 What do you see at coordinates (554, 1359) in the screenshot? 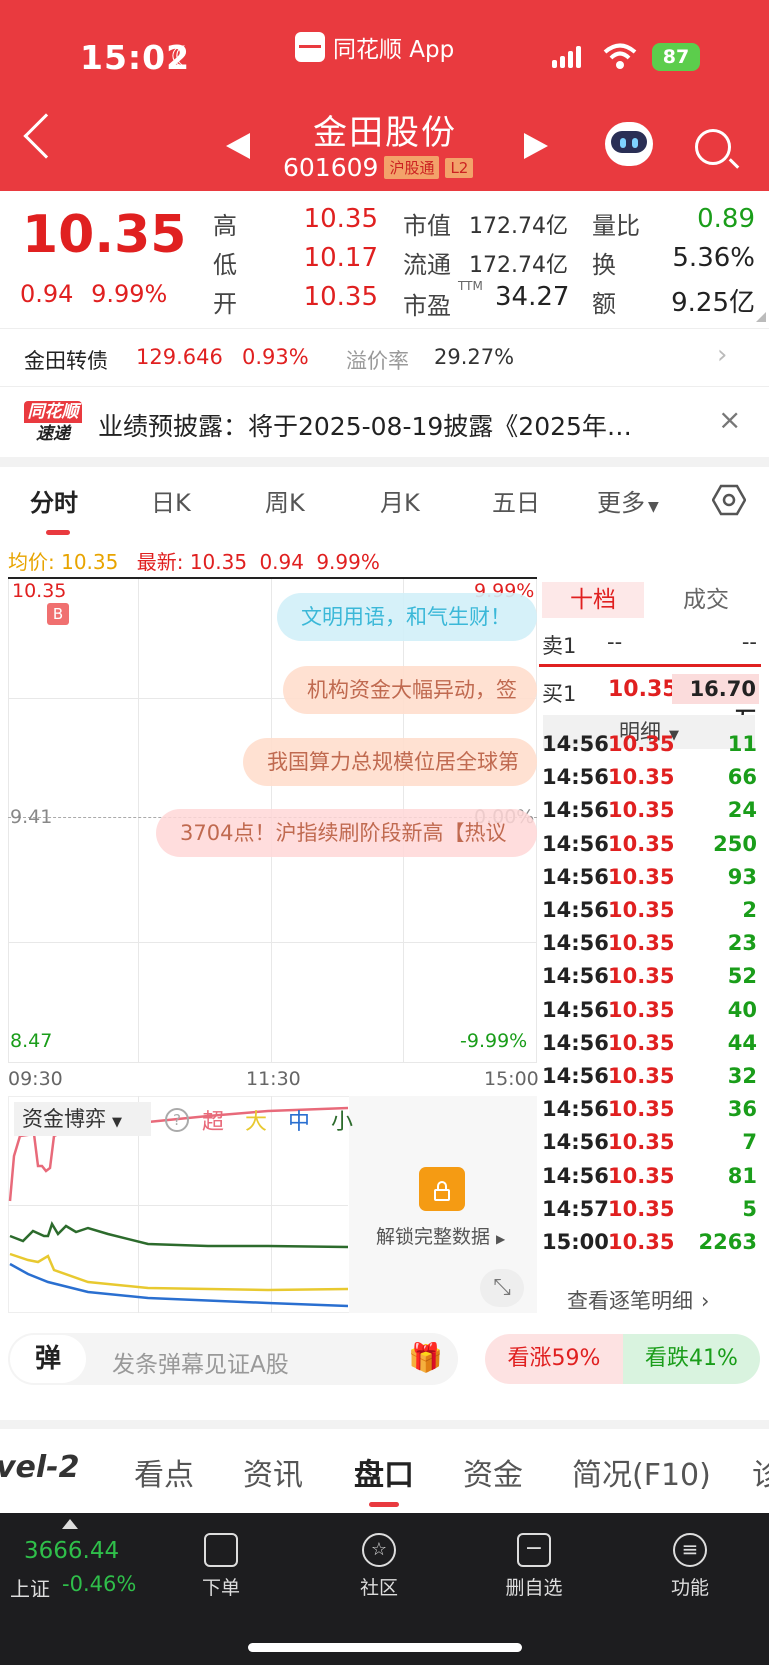
I see `bullish-button: 看涨59%` at bounding box center [554, 1359].